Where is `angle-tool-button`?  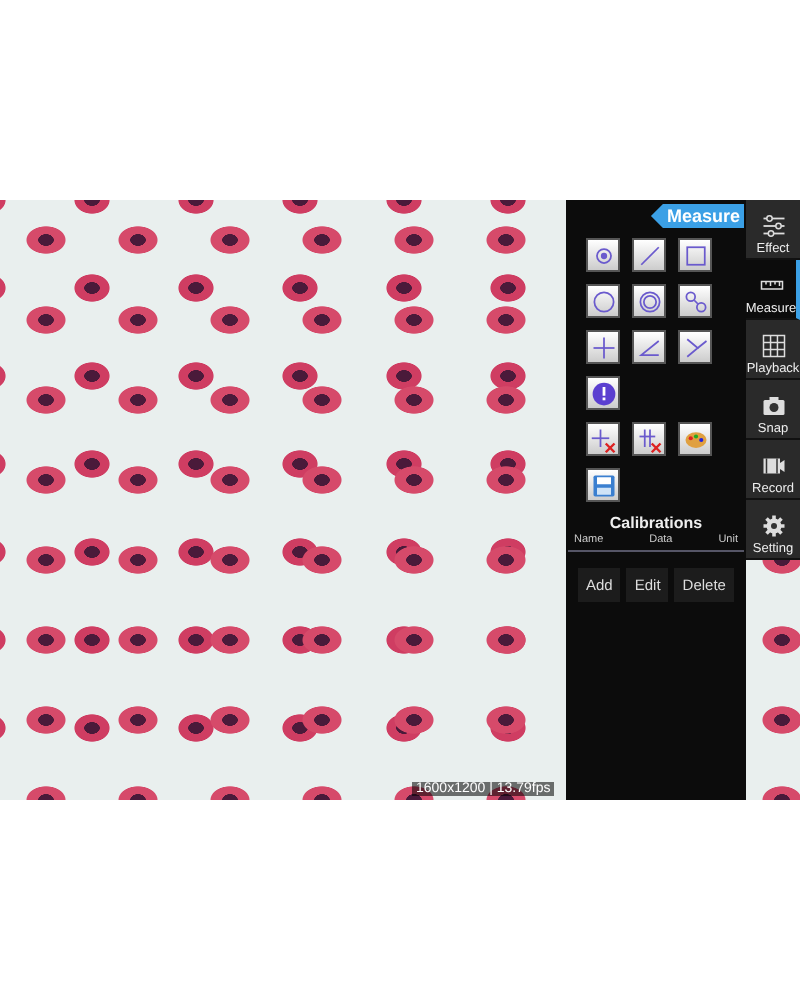 angle-tool-button is located at coordinates (649, 347).